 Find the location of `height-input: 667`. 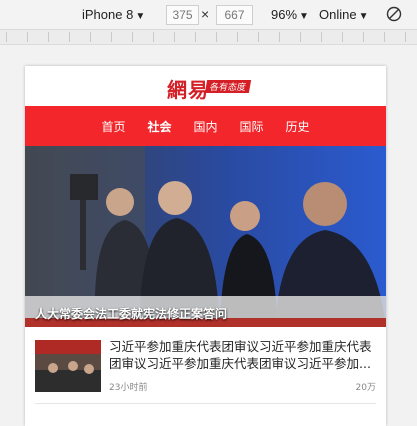

height-input: 667 is located at coordinates (234, 15).